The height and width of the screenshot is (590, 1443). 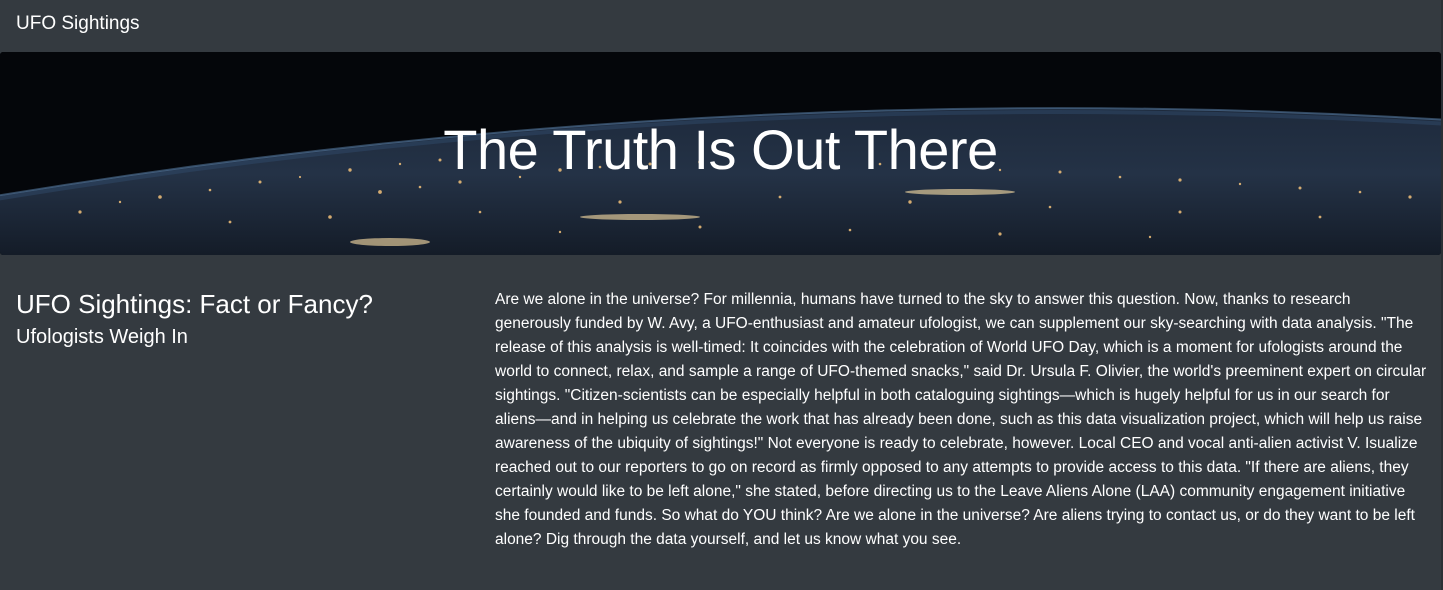 What do you see at coordinates (194, 304) in the screenshot?
I see `article-heading: UFO Sightings: Fact or Fancy?` at bounding box center [194, 304].